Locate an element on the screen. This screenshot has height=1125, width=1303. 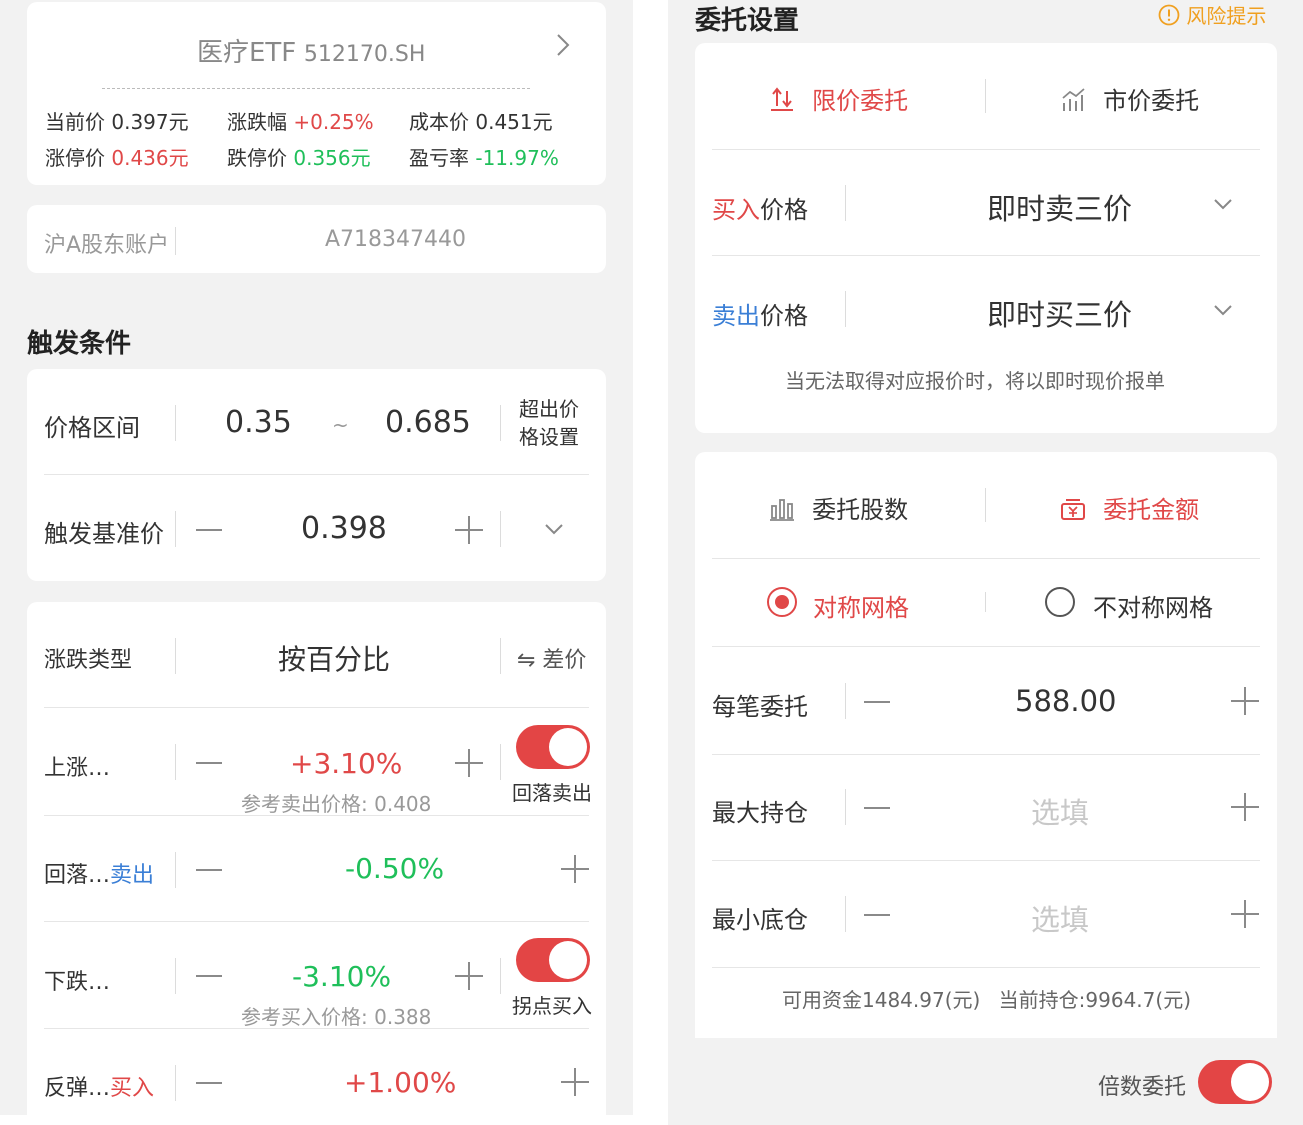
rise-value-input: +3.10% is located at coordinates (346, 763).